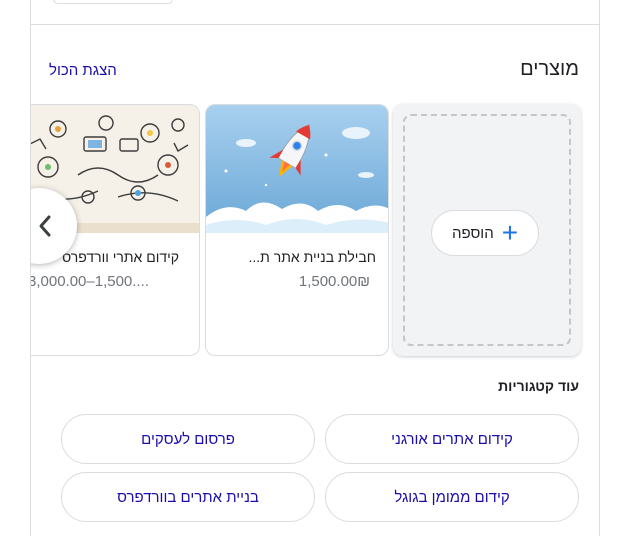  What do you see at coordinates (113, 2) in the screenshot?
I see `previous-section-stub` at bounding box center [113, 2].